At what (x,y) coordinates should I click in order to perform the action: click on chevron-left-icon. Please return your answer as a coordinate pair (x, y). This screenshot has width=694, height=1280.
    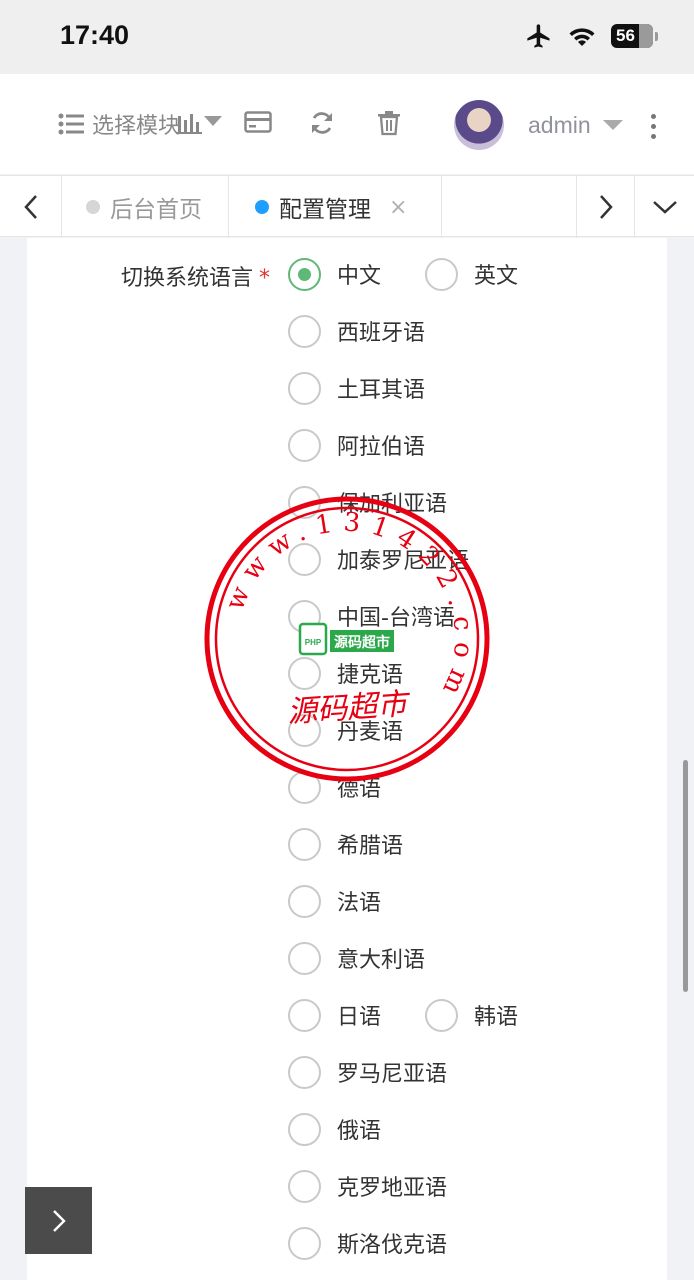
    Looking at the image, I should click on (30, 207).